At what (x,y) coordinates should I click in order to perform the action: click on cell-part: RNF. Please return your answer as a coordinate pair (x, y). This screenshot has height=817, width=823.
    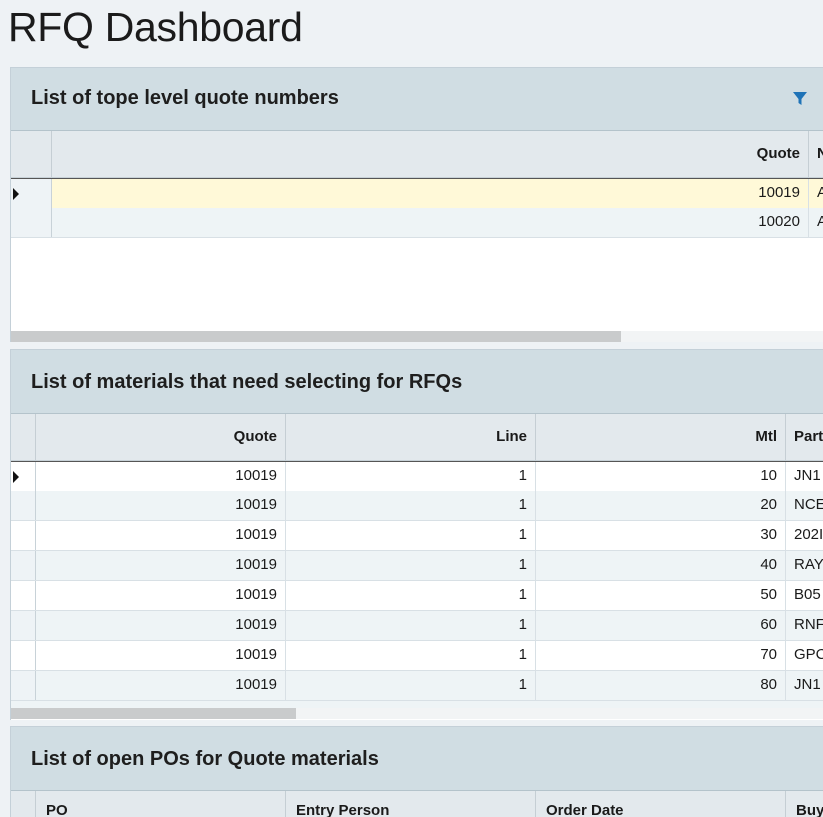
    Looking at the image, I should click on (804, 625).